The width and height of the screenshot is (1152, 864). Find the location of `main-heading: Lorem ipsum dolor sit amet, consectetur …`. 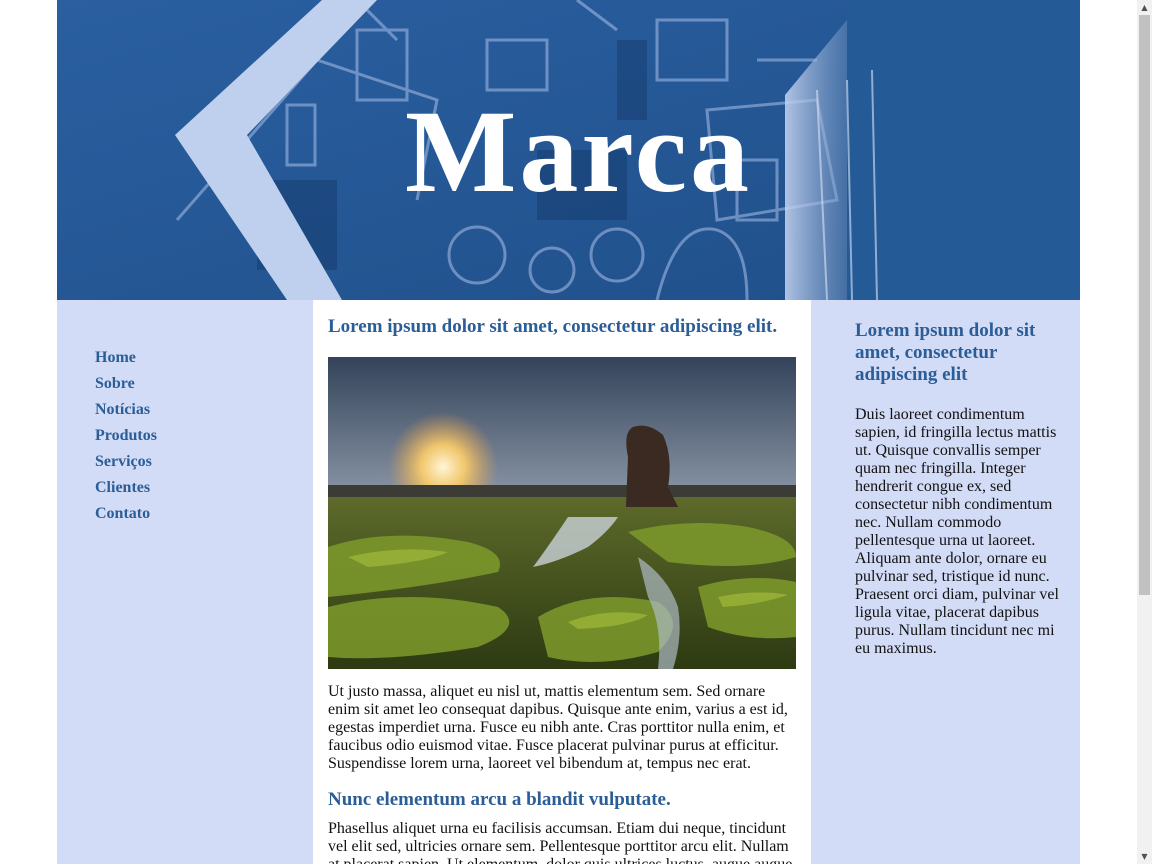

main-heading: Lorem ipsum dolor sit amet, consectetur … is located at coordinates (553, 326).